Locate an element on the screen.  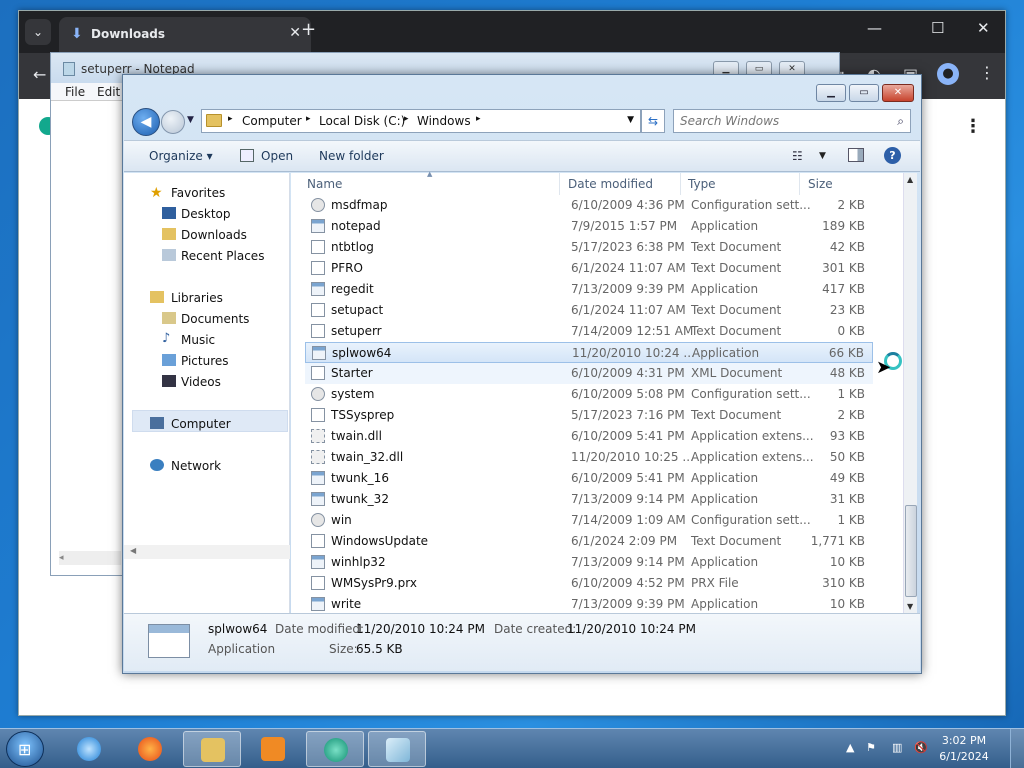
taskbar-media-player is located at coordinates (273, 749).